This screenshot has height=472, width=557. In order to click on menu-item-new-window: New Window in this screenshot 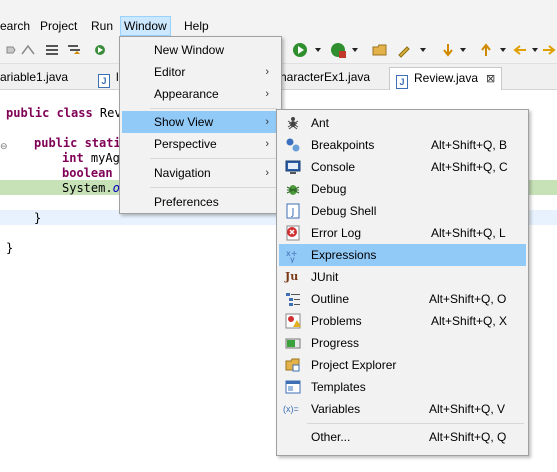, I will do `click(200, 50)`.